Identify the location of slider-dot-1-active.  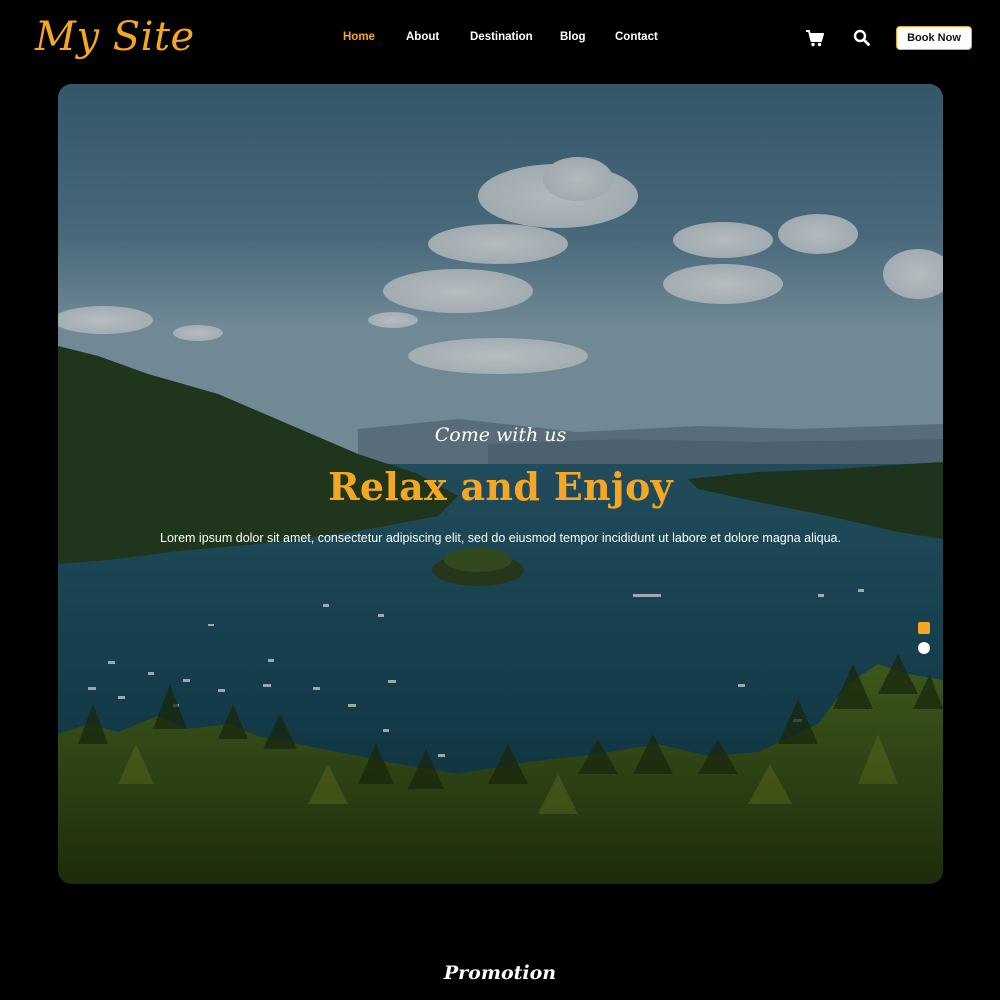
(924, 628).